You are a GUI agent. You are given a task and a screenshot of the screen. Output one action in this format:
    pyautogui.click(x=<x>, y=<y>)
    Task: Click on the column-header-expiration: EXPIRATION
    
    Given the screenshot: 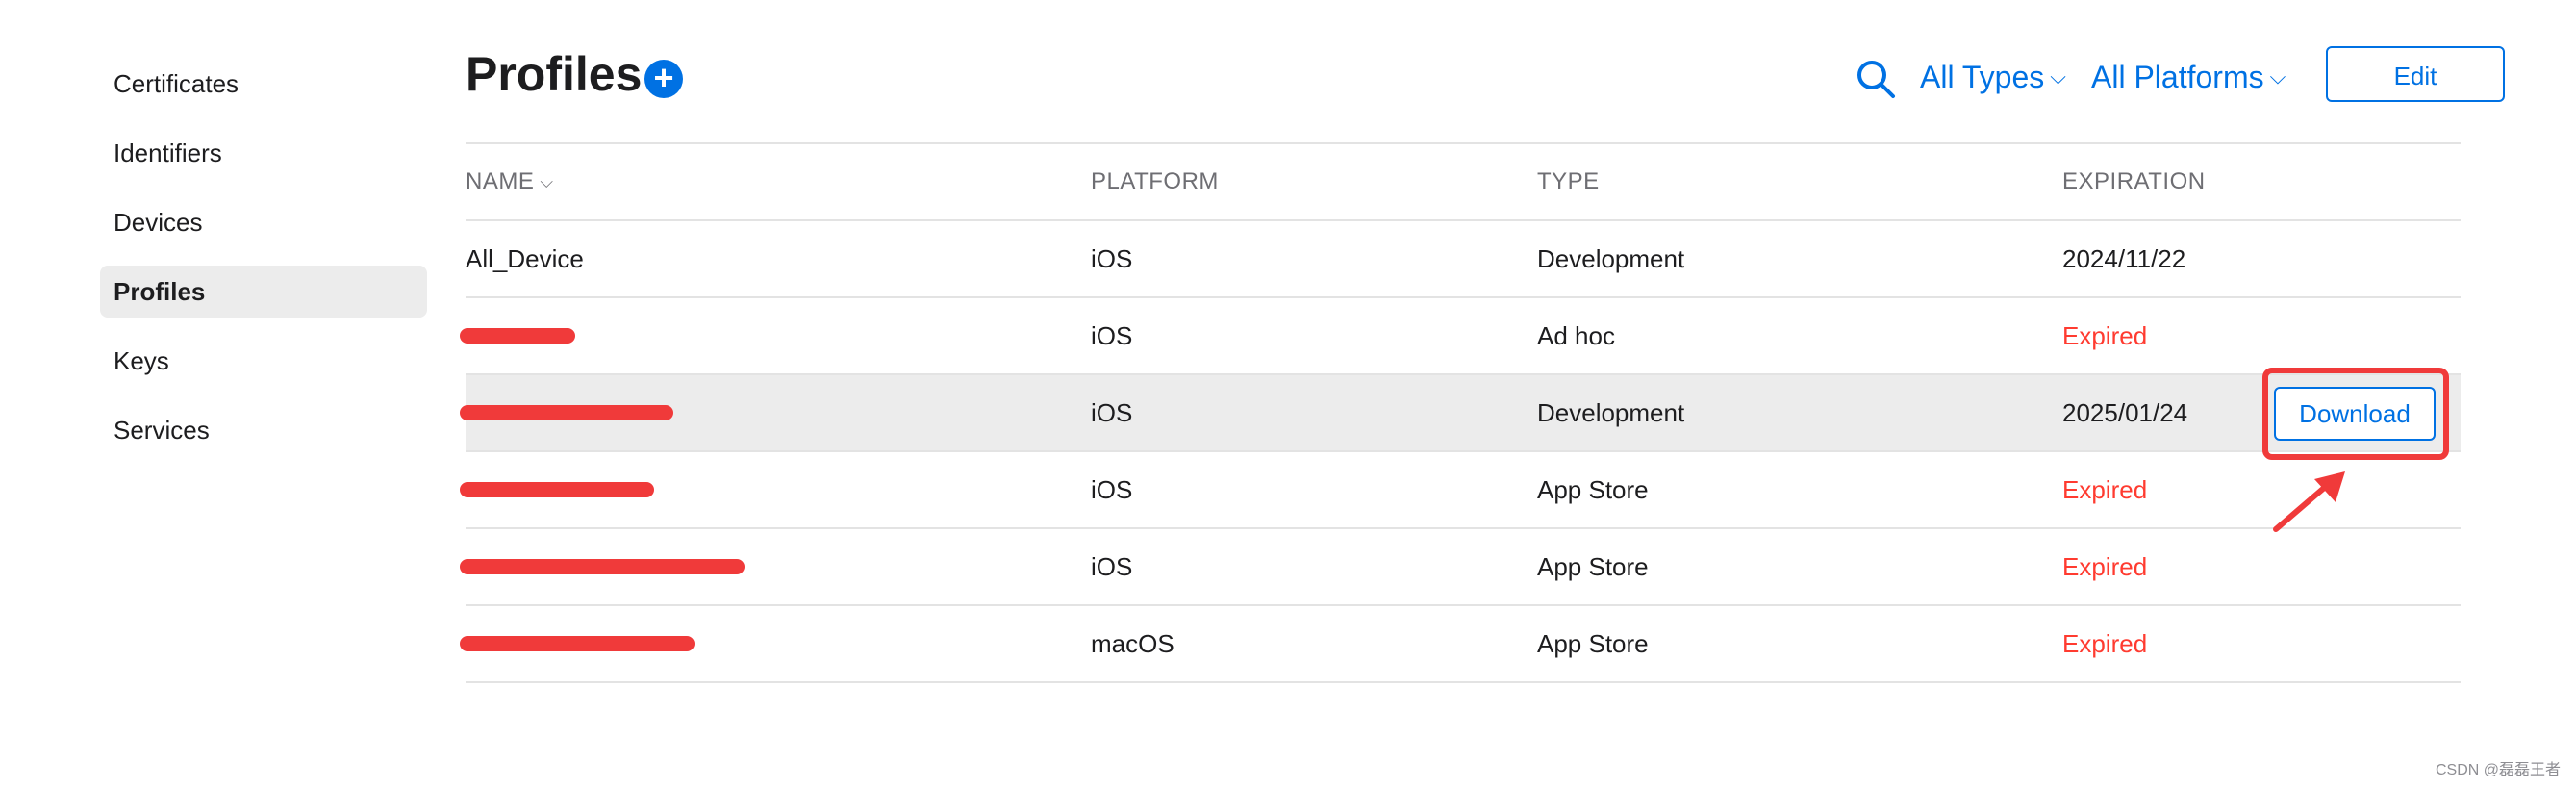 What is the action you would take?
    pyautogui.click(x=2134, y=181)
    